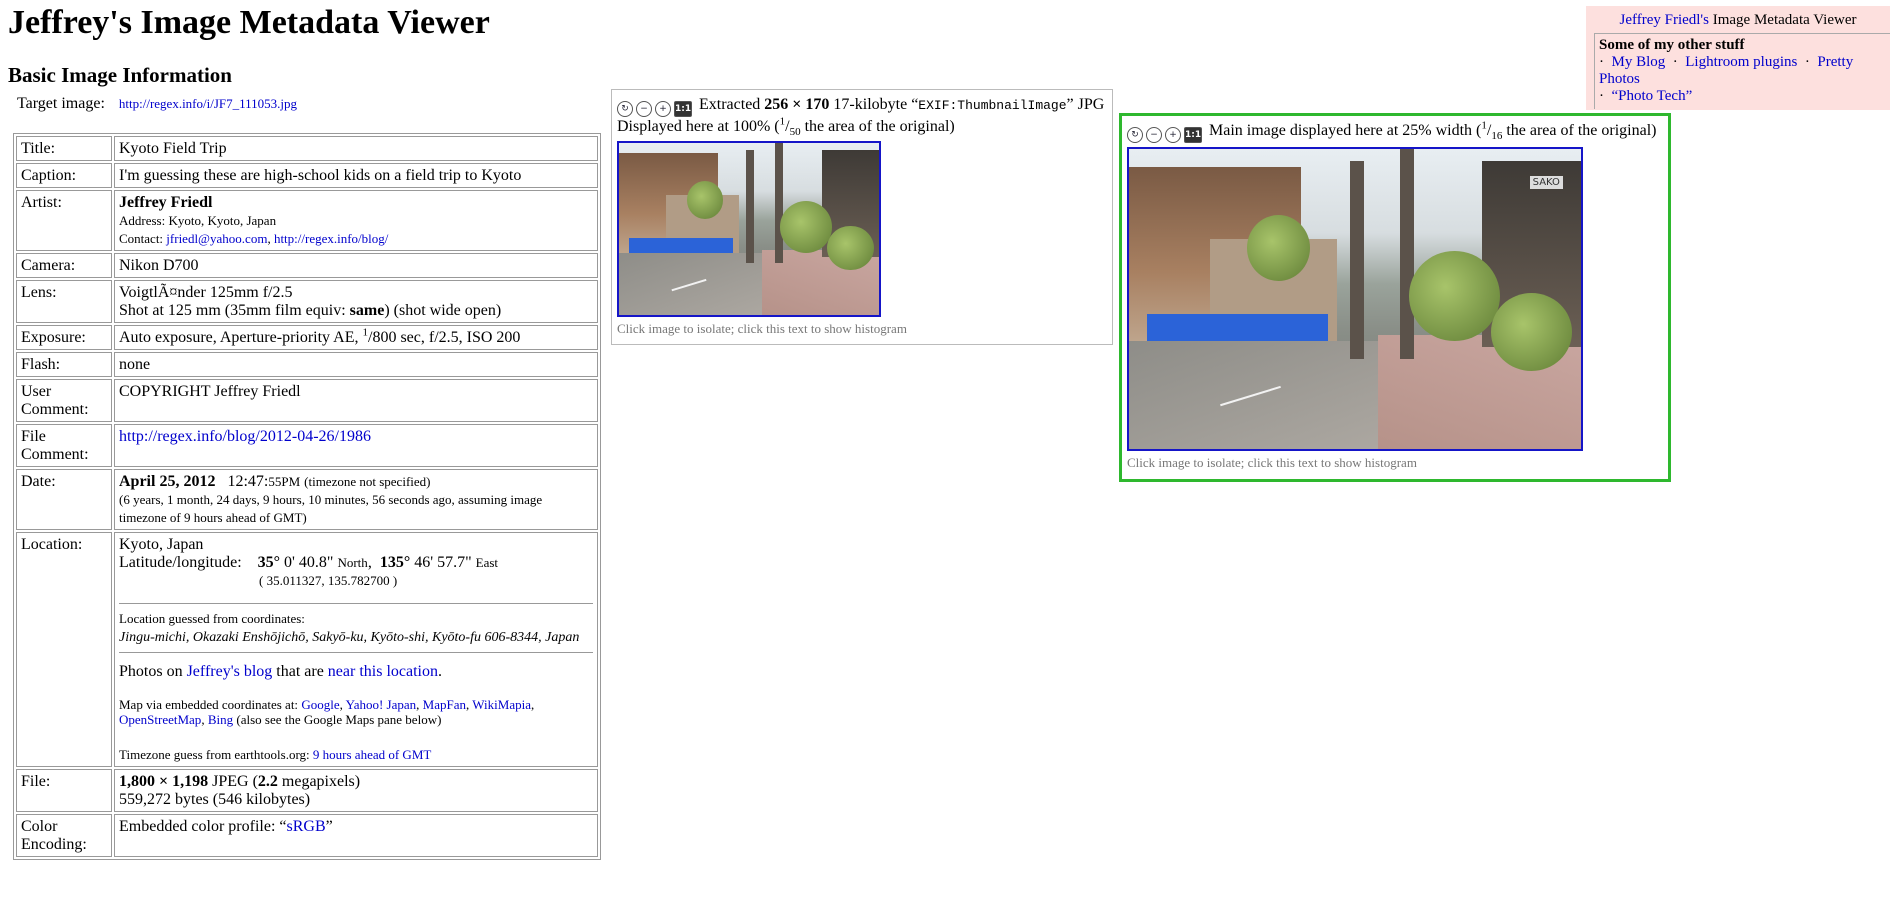 The width and height of the screenshot is (1890, 905). I want to click on artist-label: Artist:, so click(64, 220).